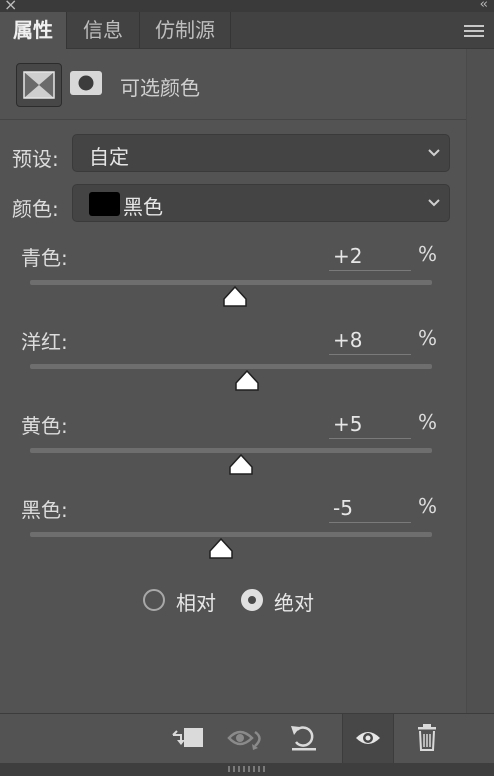  What do you see at coordinates (33, 30) in the screenshot?
I see `tab-properties: 属性` at bounding box center [33, 30].